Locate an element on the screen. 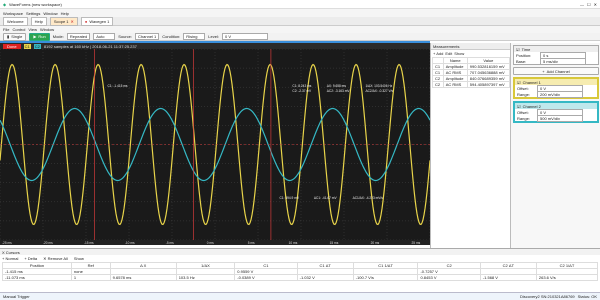 This screenshot has height=300, width=600. table-cell: 0.8453 V is located at coordinates (449, 277).